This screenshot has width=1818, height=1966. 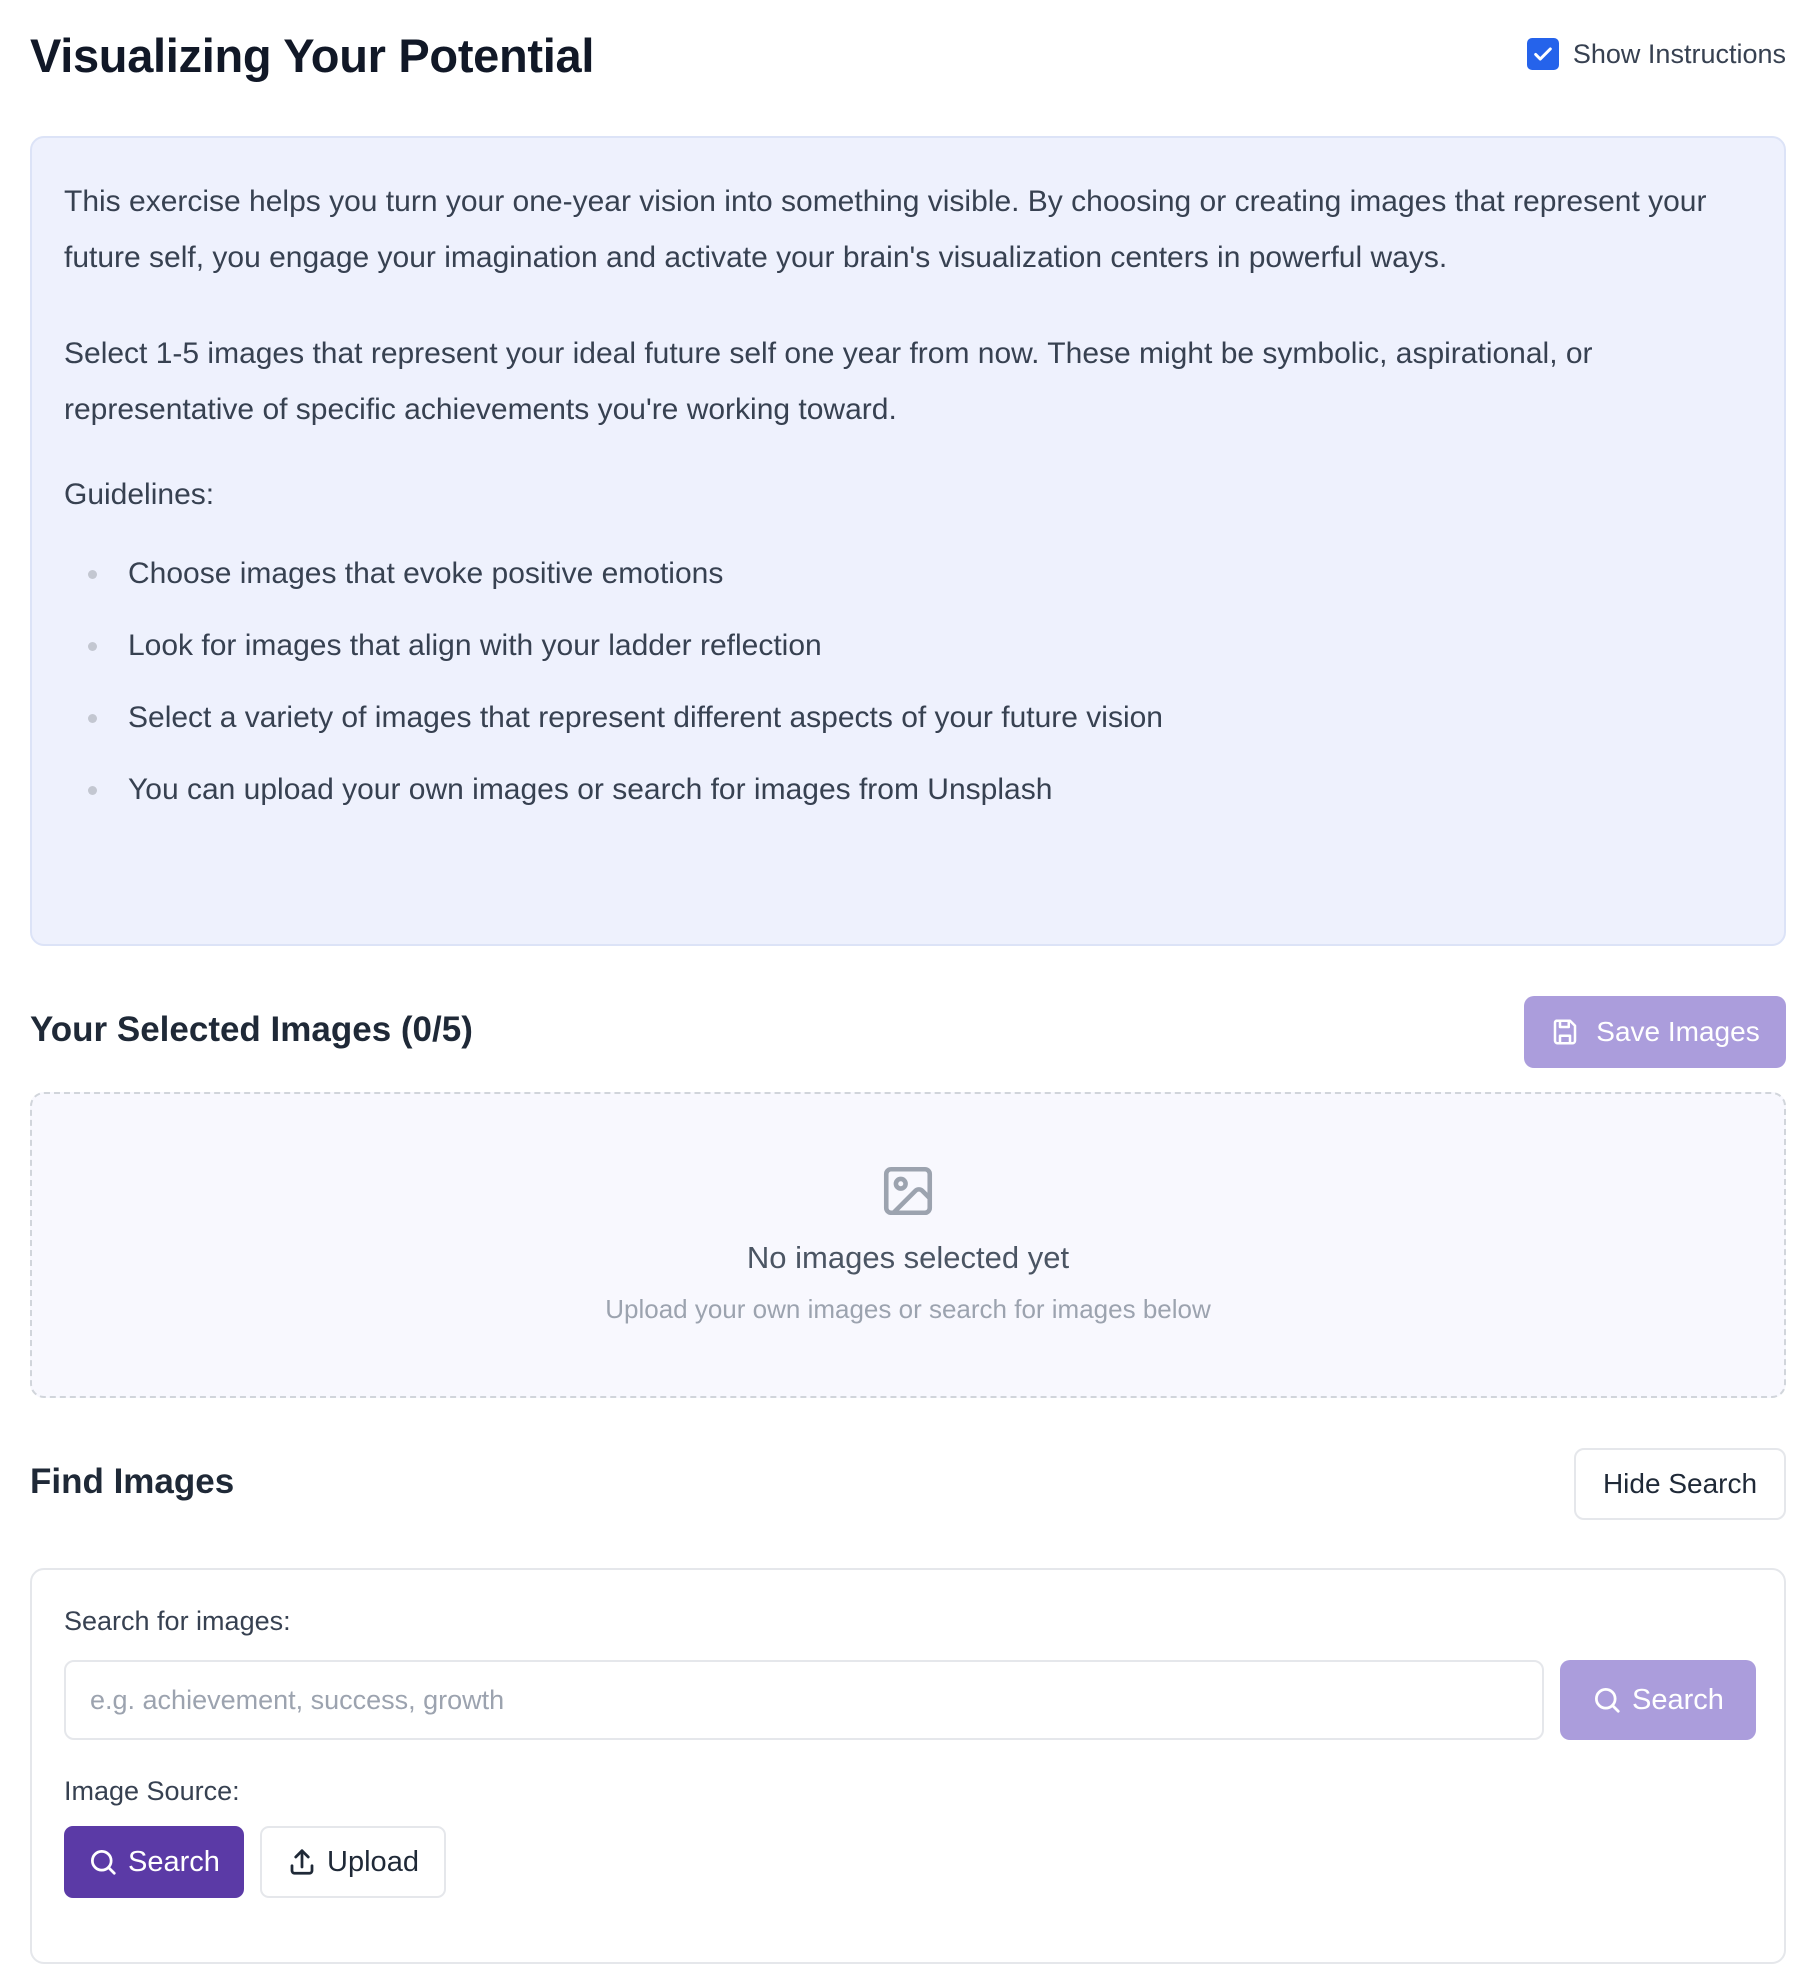 I want to click on show-instructions-checkbox, so click(x=1542, y=54).